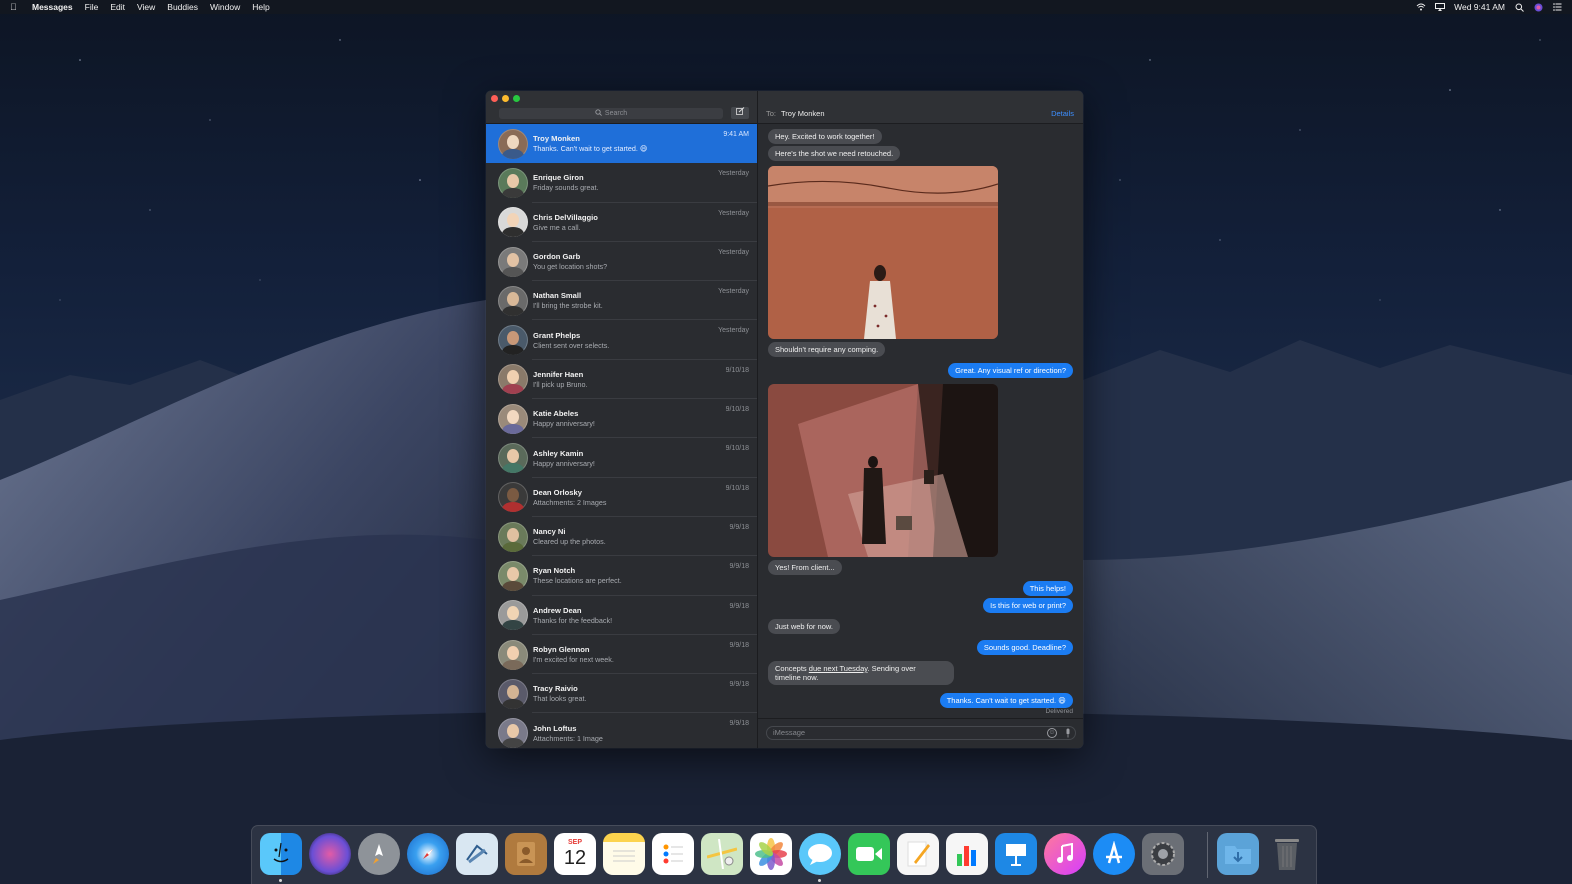  Describe the element at coordinates (526, 854) in the screenshot. I see `contacts-icon` at that location.